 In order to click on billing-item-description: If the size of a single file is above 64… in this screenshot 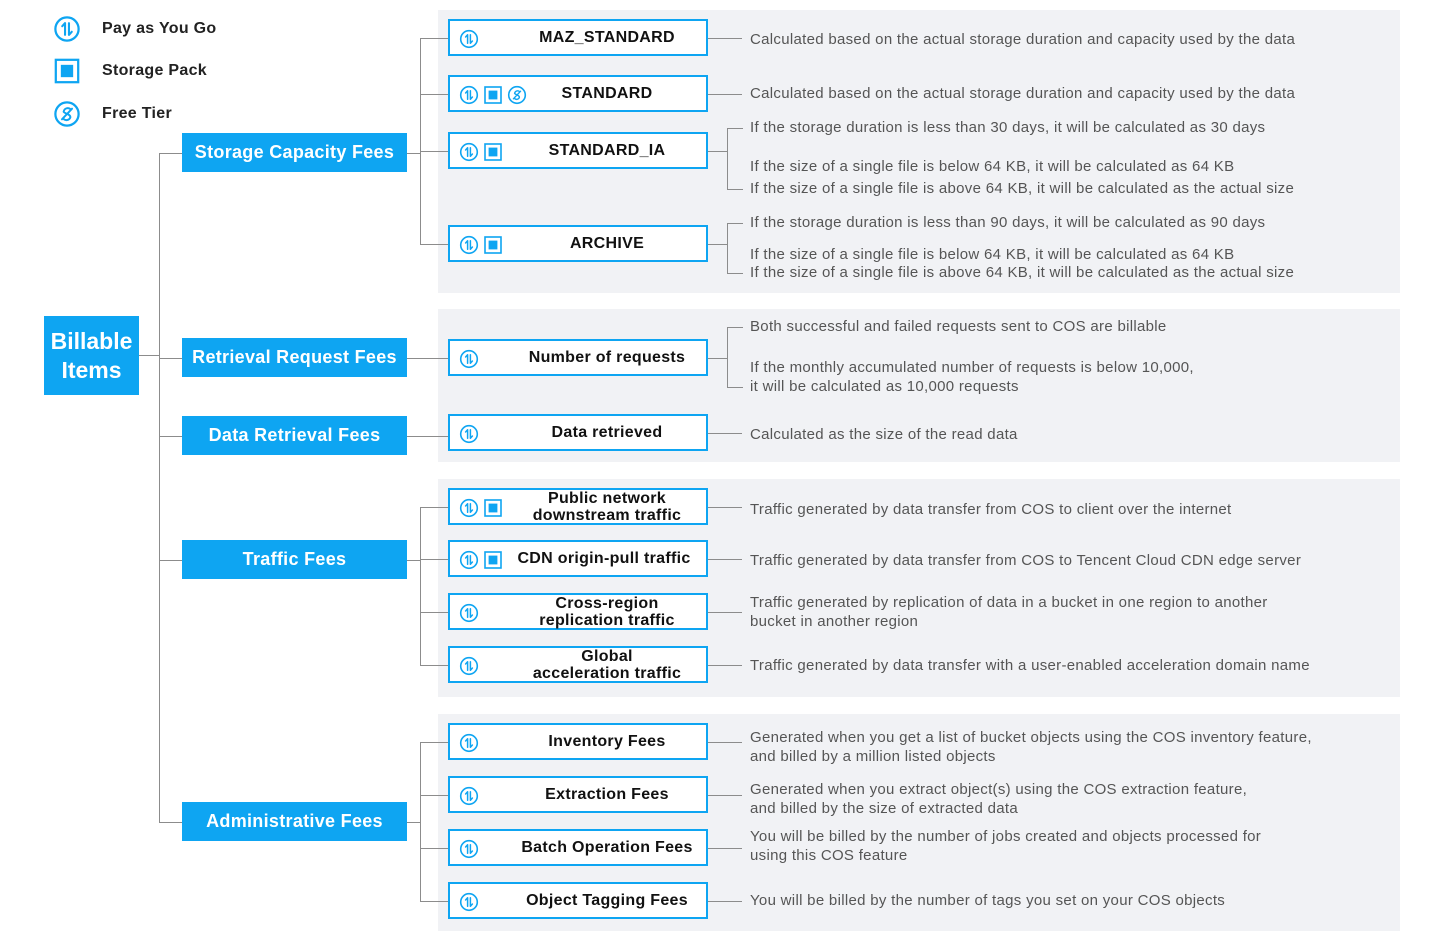, I will do `click(1022, 188)`.